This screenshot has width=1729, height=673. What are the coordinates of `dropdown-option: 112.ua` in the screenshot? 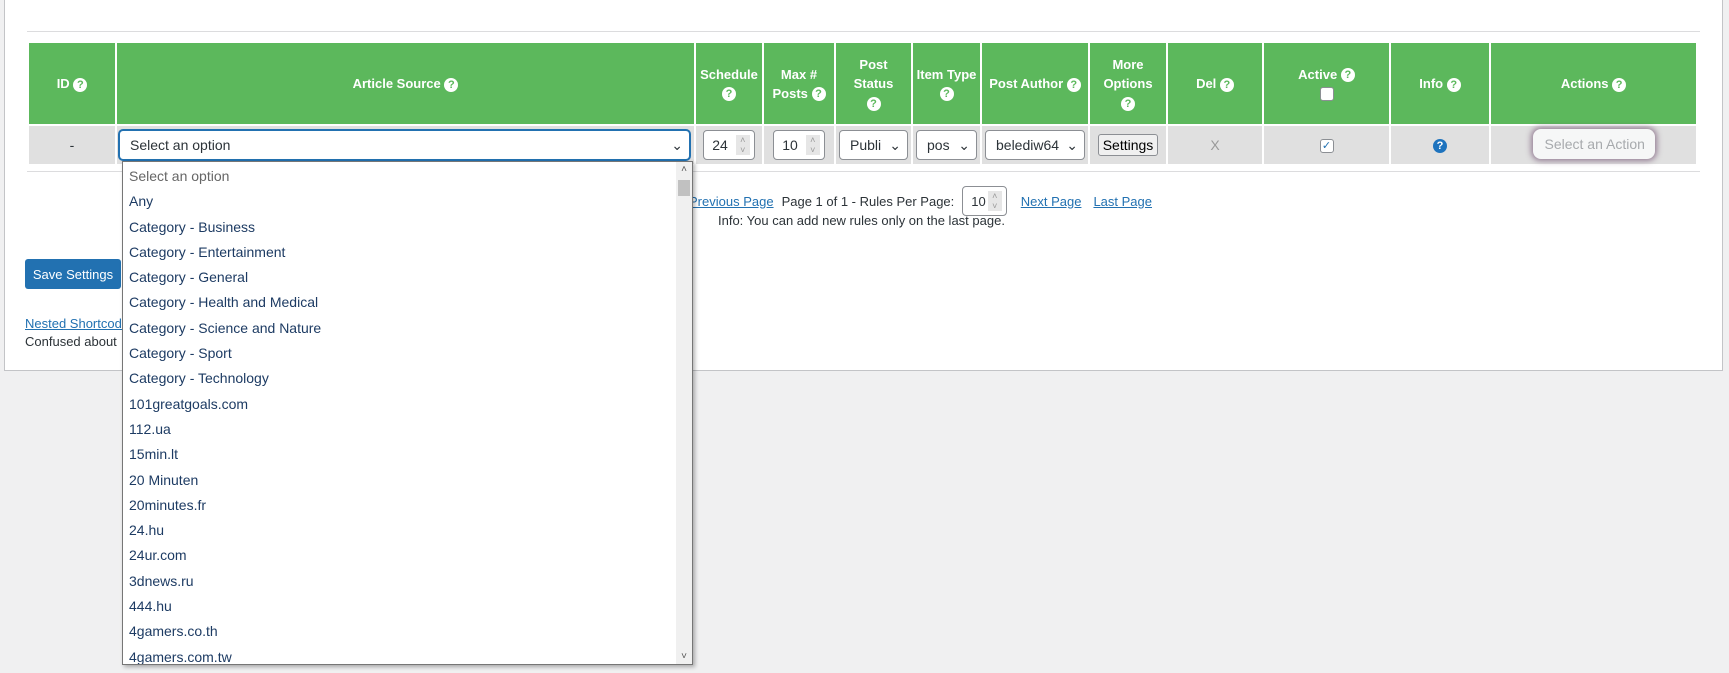 It's located at (407, 429).